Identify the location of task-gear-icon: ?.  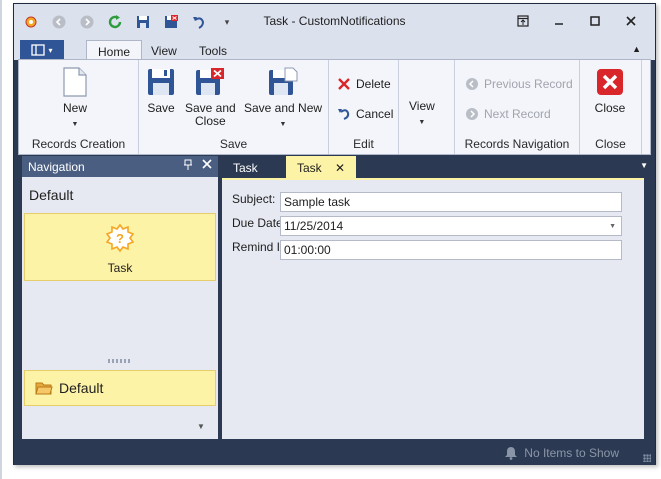
(120, 239).